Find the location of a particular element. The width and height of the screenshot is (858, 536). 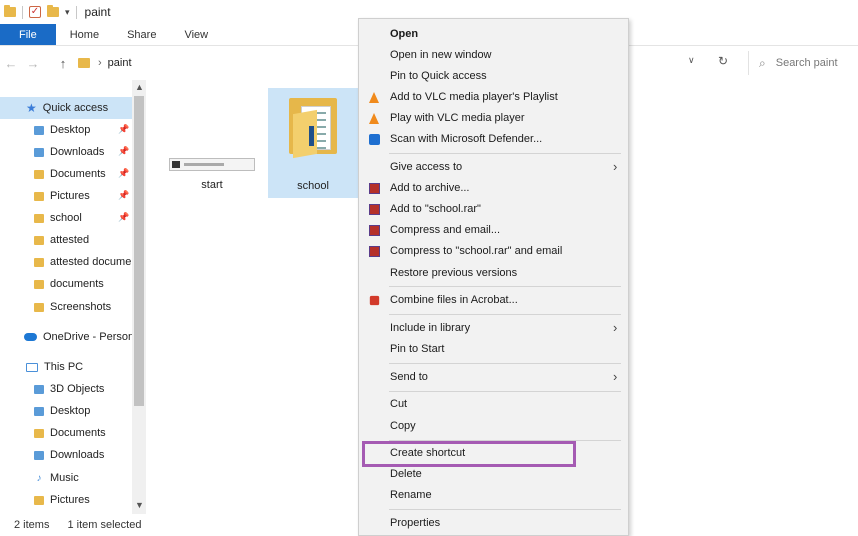

menu-item-label: Properties is located at coordinates (415, 523).